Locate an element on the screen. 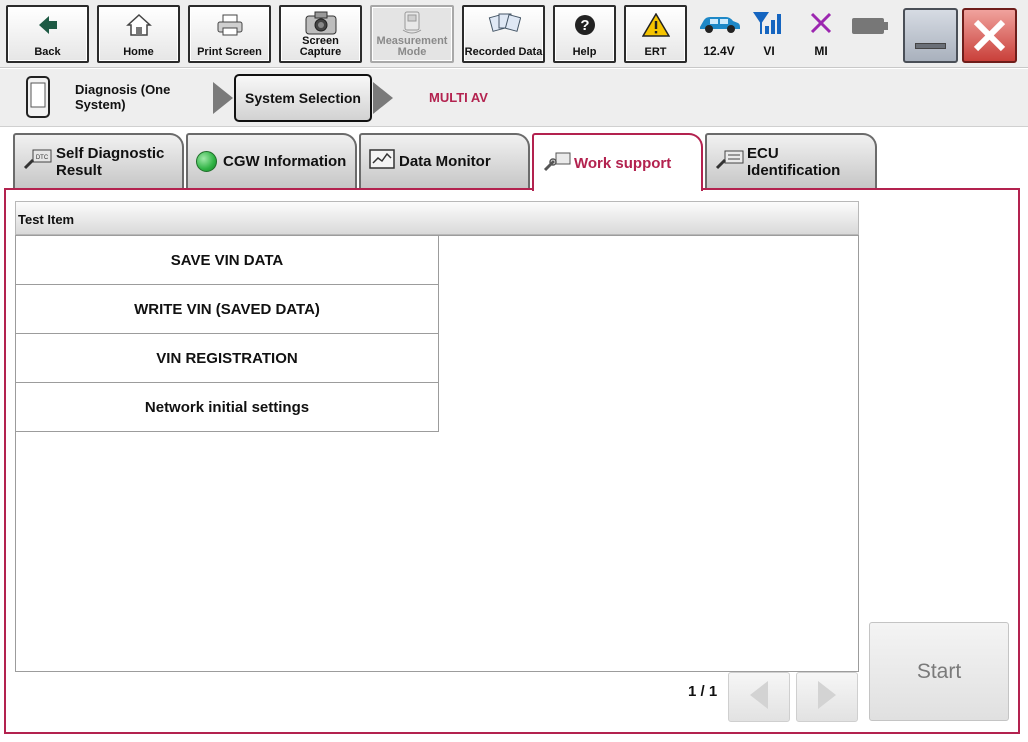 This screenshot has height=742, width=1028. breadcrumb-system-selection: System Selection is located at coordinates (303, 98).